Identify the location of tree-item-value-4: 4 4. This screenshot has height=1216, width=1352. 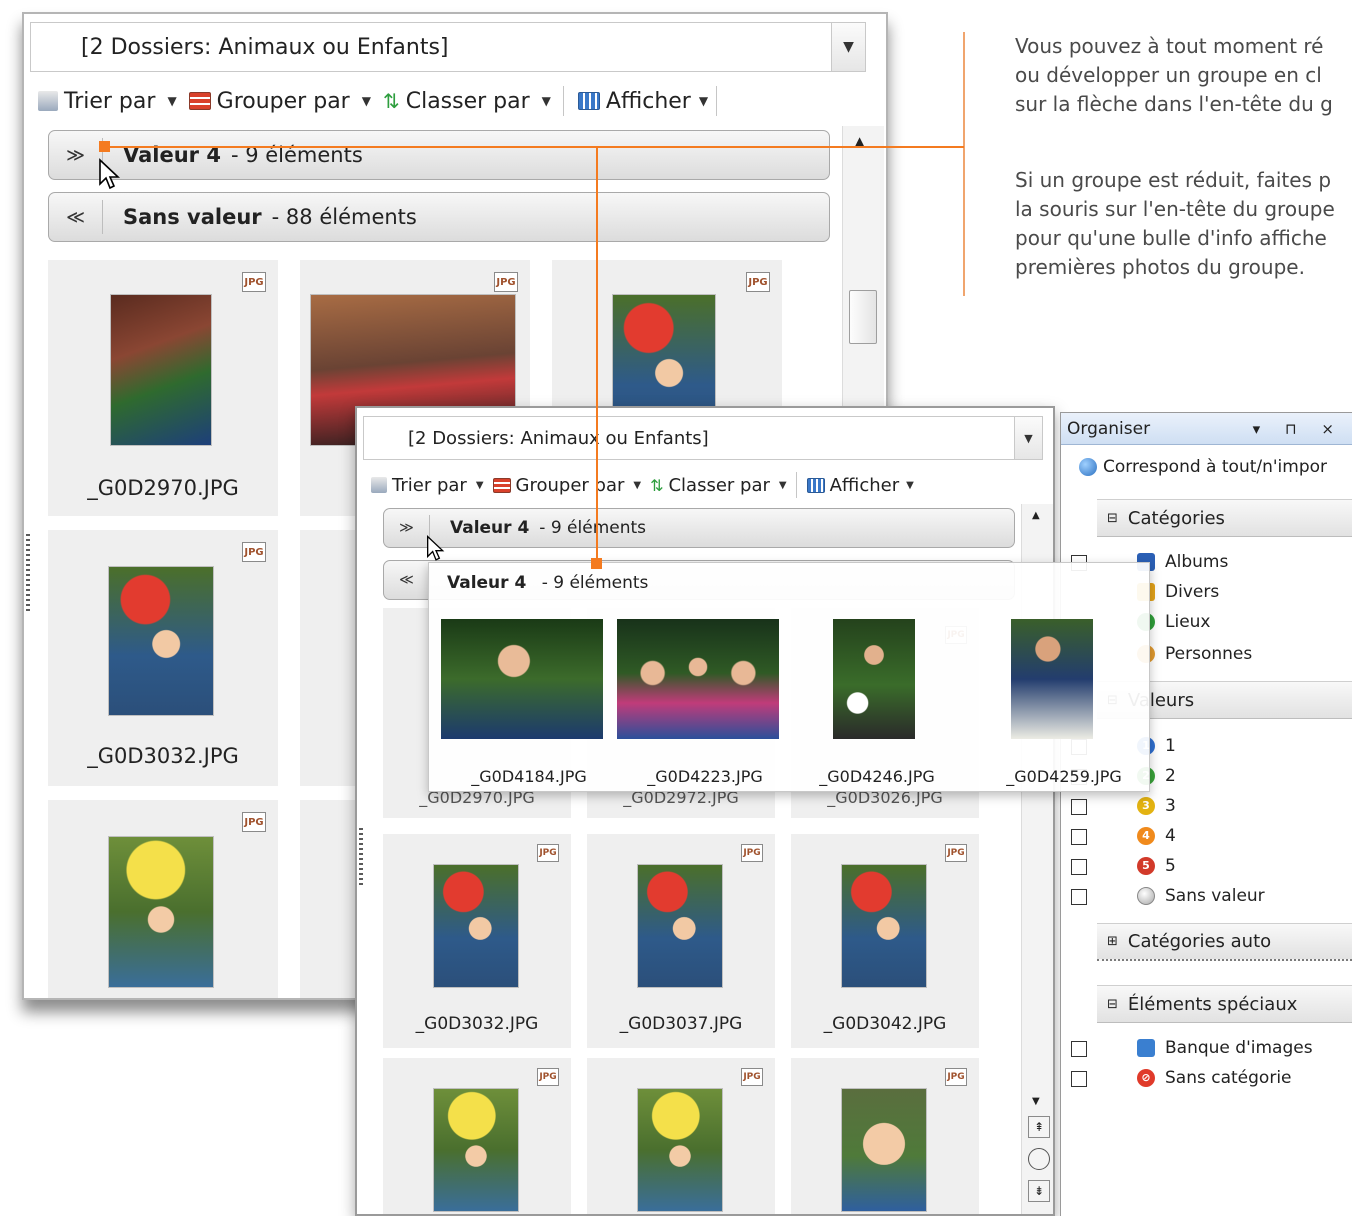
(1156, 836).